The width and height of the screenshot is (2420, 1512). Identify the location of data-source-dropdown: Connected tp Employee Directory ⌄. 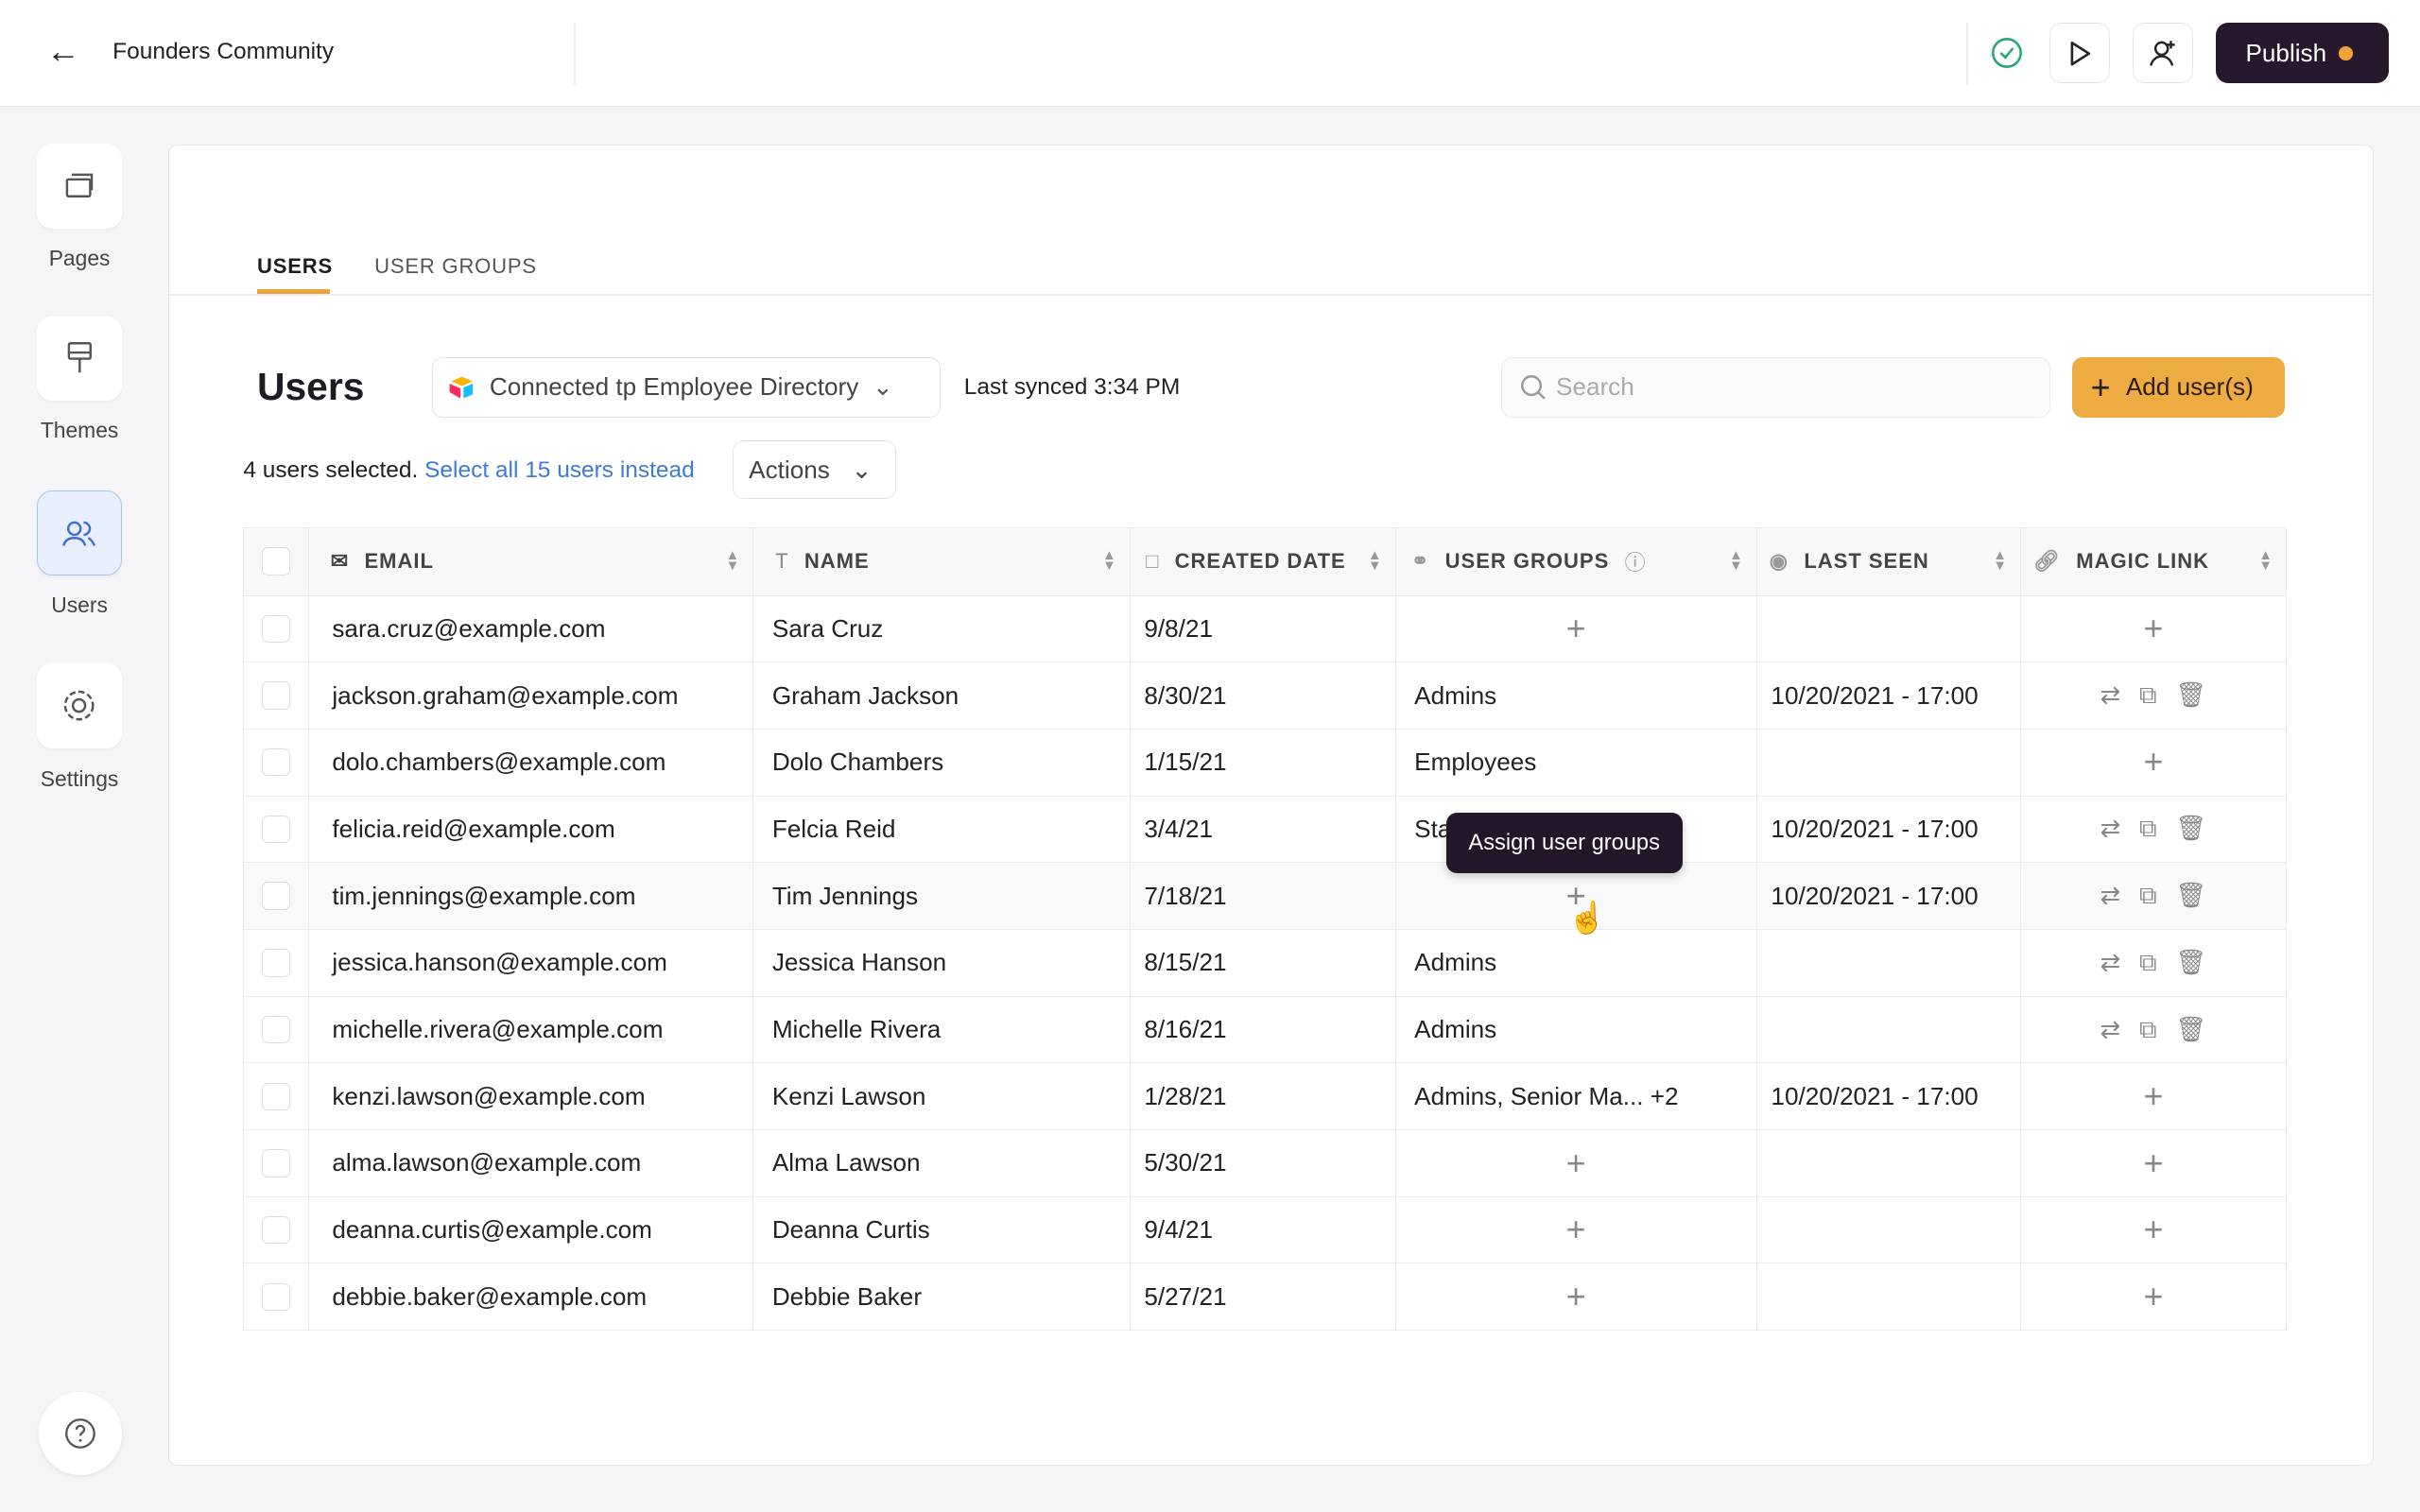
(686, 387).